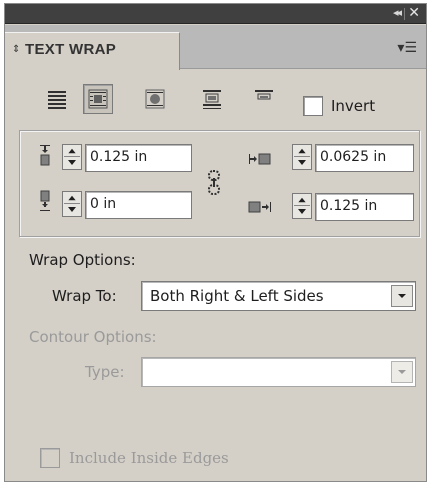 The image size is (427, 482). Describe the element at coordinates (302, 206) in the screenshot. I see `right-offset-stepper` at that location.